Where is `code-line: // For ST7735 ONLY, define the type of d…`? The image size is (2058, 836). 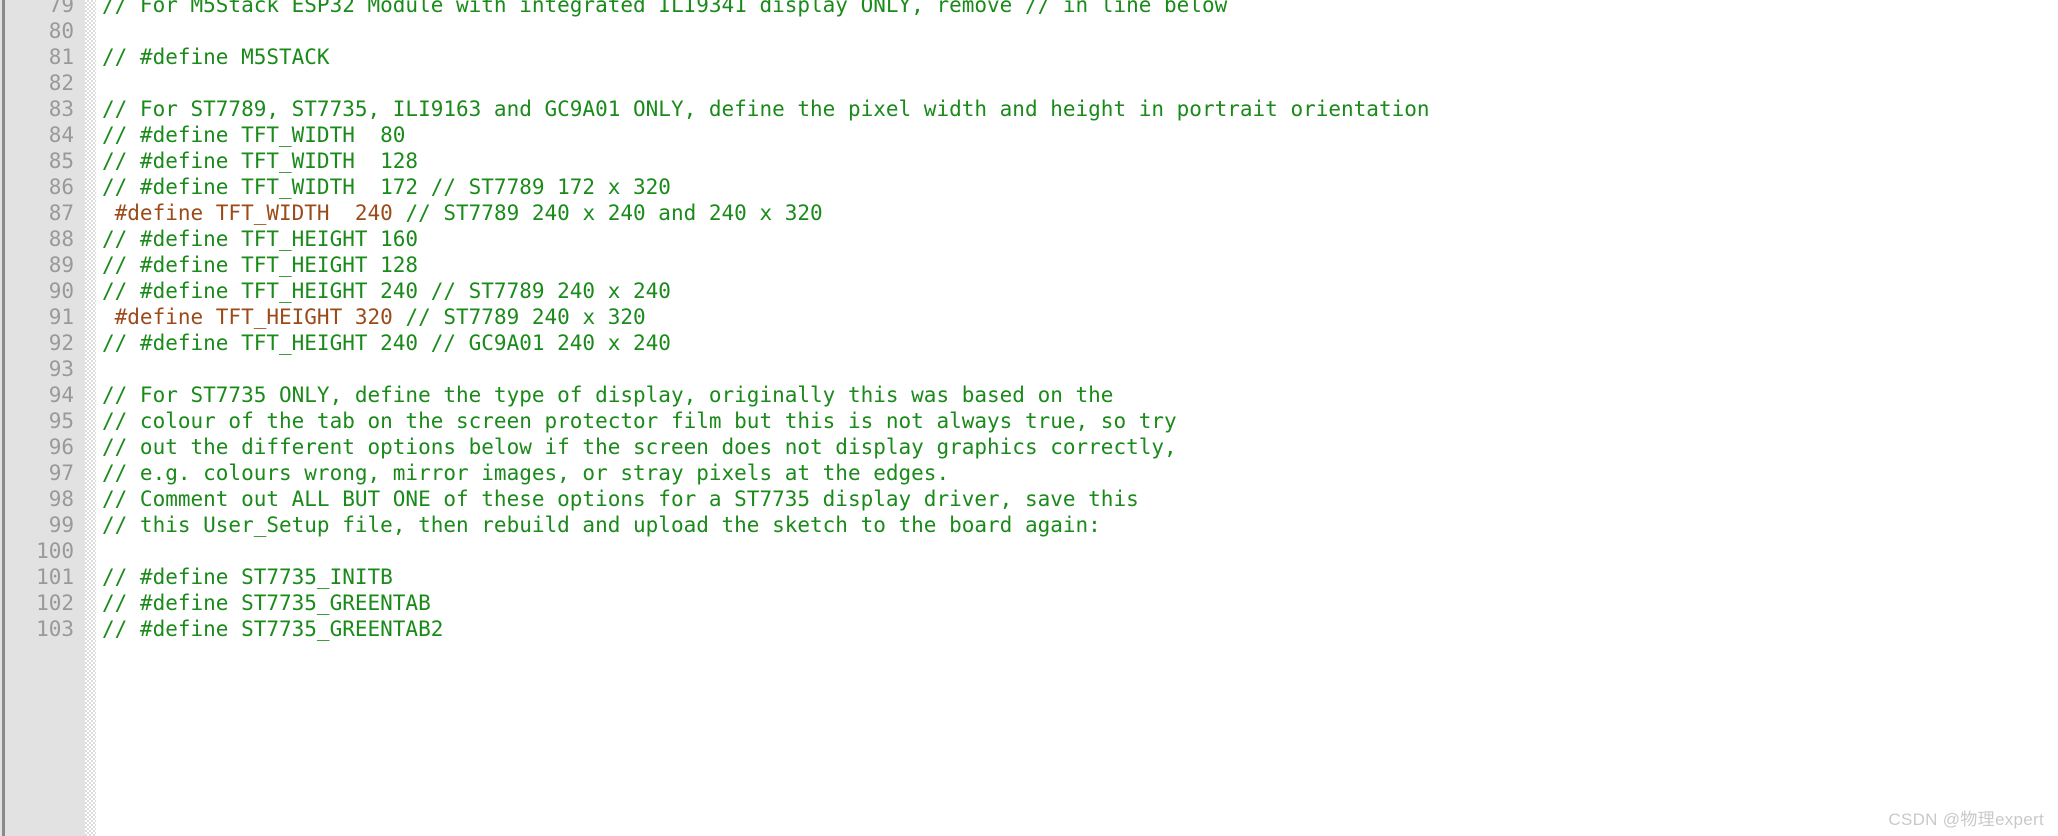
code-line: // For ST7735 ONLY, define the type of d… is located at coordinates (1080, 395).